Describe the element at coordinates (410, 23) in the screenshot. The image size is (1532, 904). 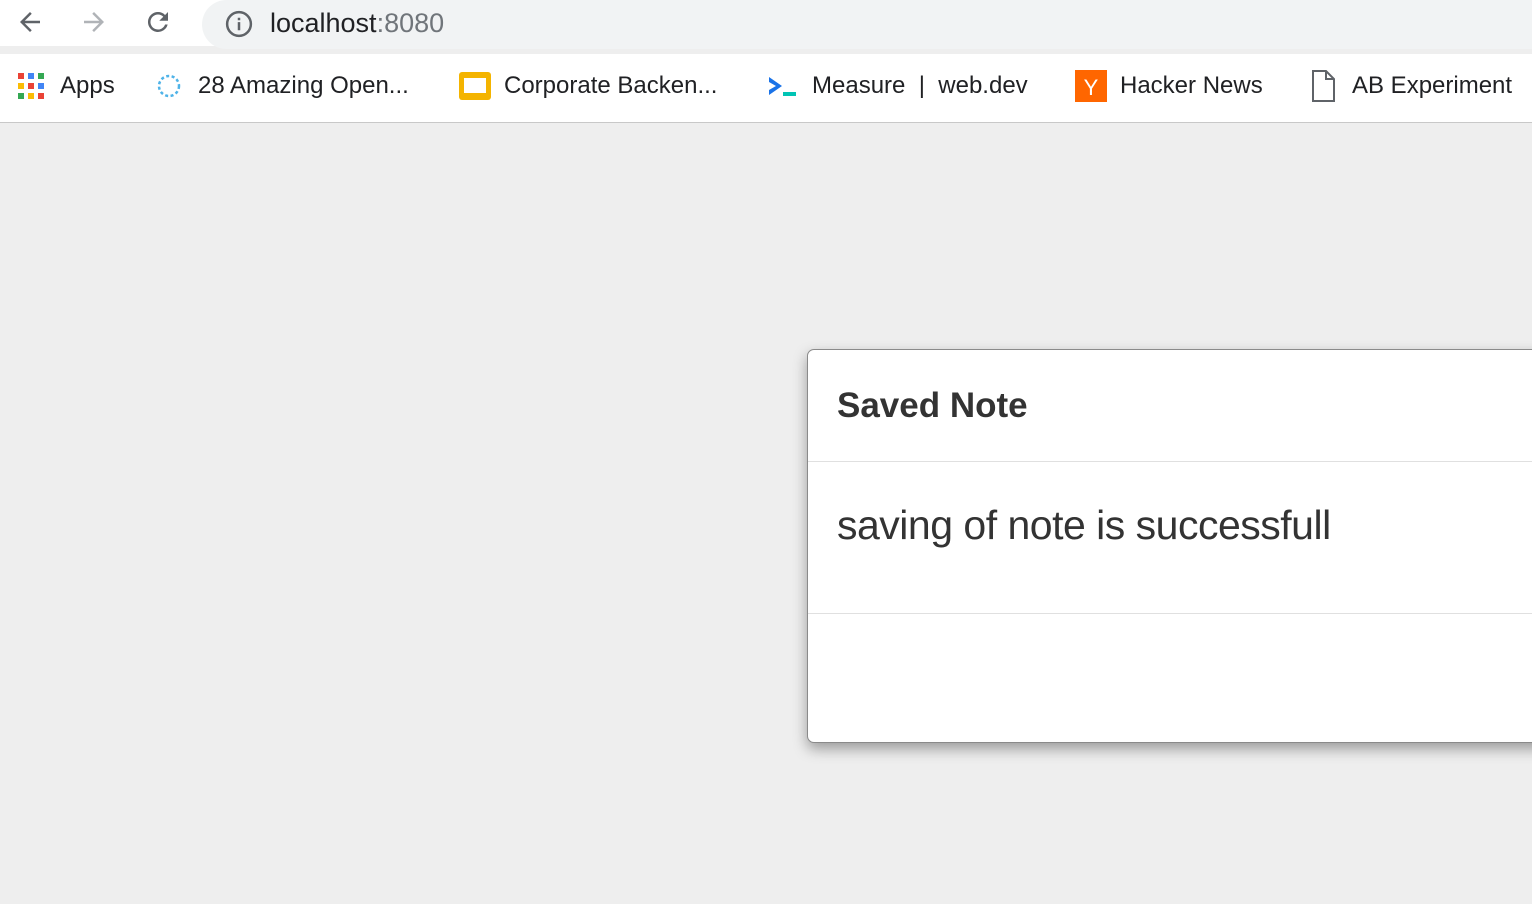
I see `url-port: :8080` at that location.